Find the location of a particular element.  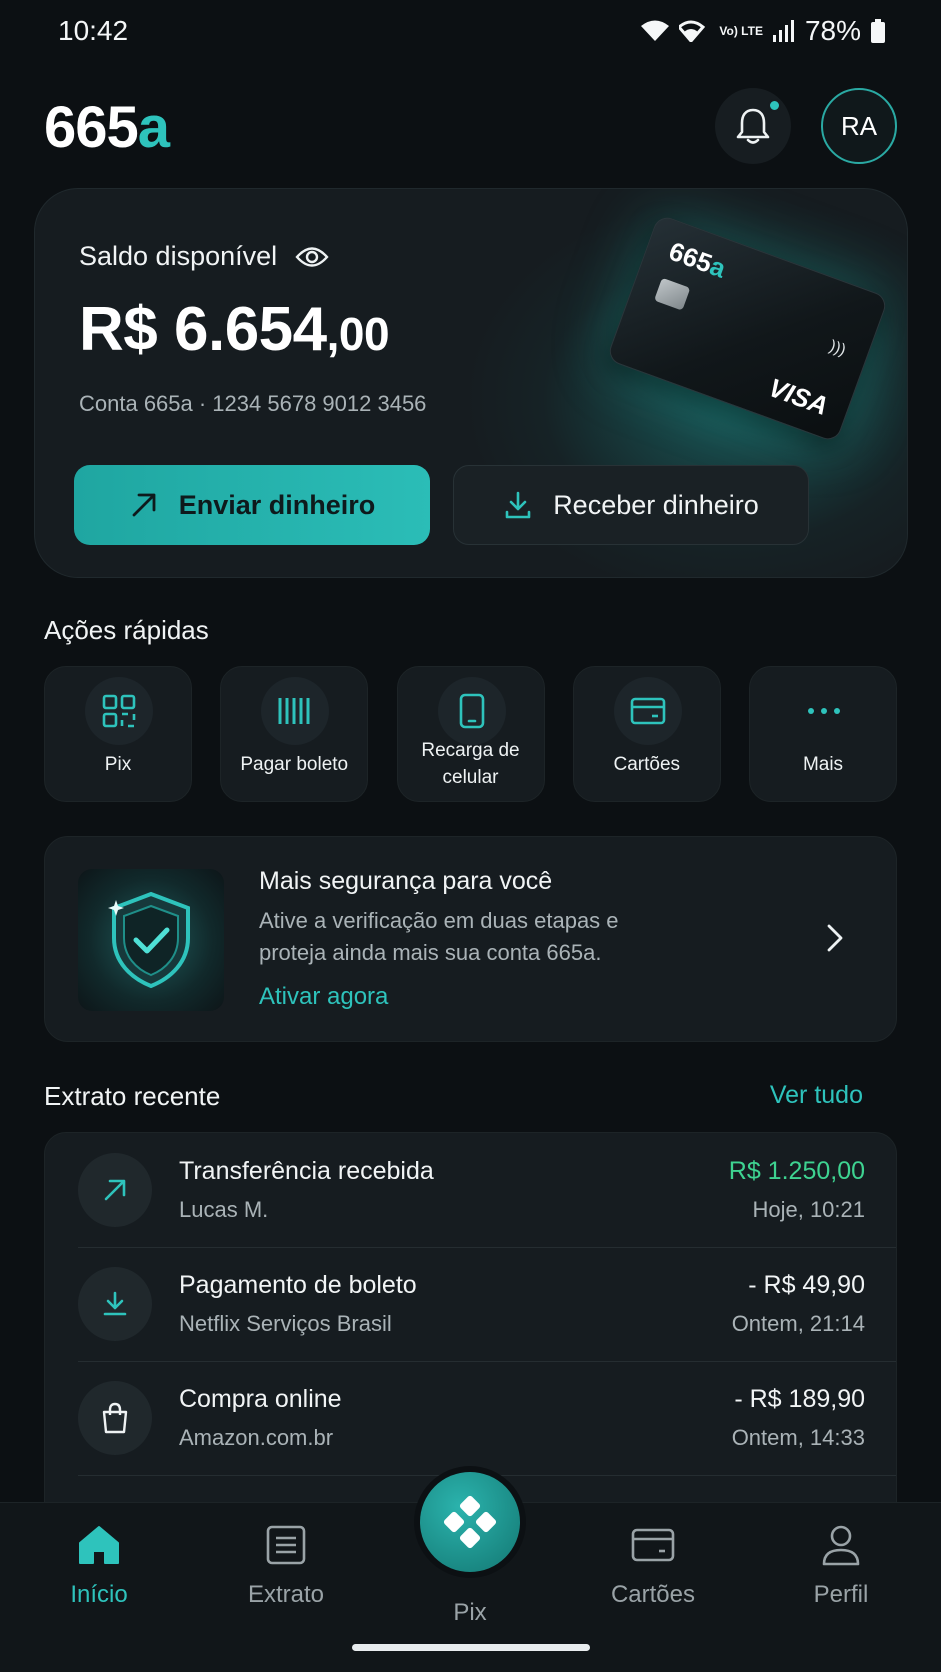

barcode-icon is located at coordinates (295, 711).